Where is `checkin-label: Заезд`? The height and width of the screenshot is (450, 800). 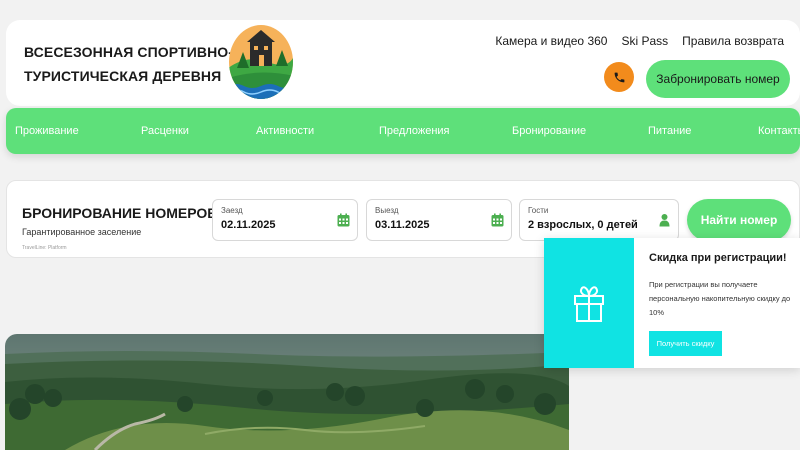 checkin-label: Заезд is located at coordinates (232, 210).